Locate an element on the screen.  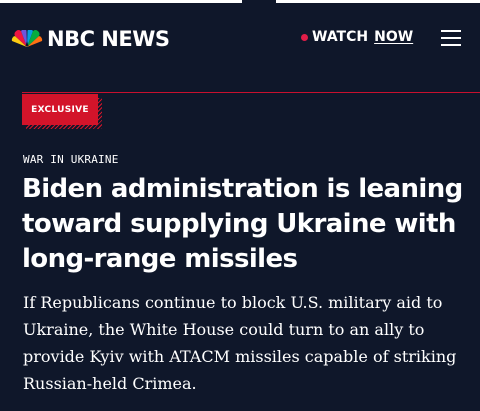
watch-now-link: WATCH NOW is located at coordinates (357, 37).